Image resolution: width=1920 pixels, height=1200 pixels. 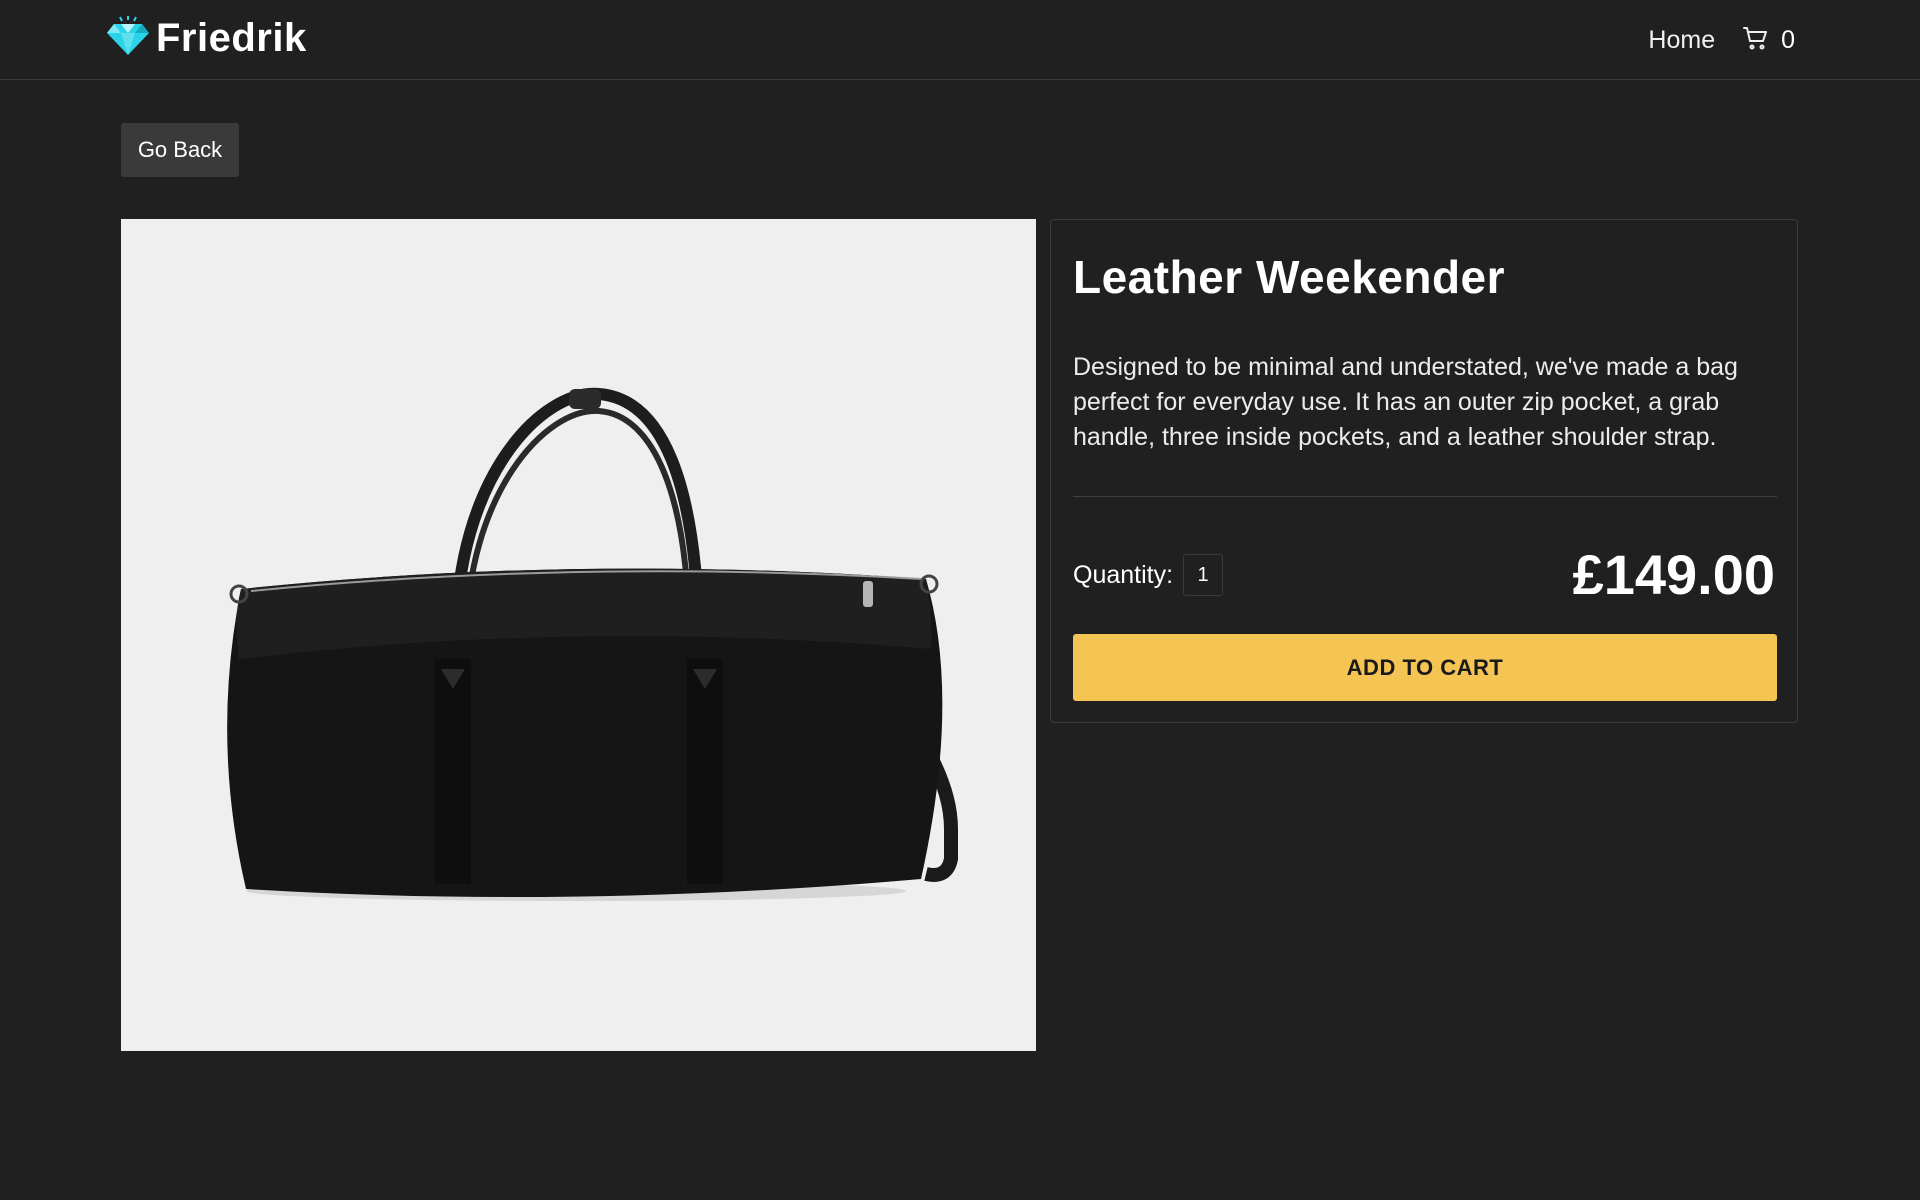 I want to click on navbar: Friedrik Home 0, so click(x=960, y=40).